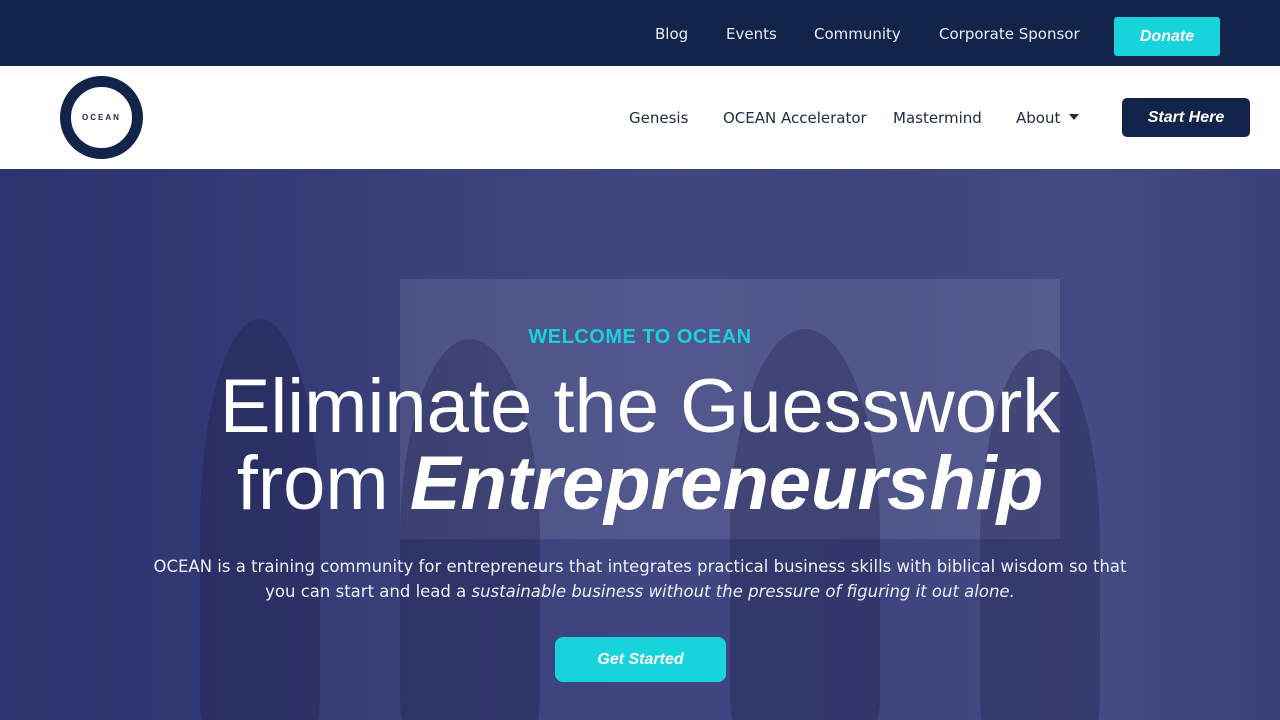  Describe the element at coordinates (937, 118) in the screenshot. I see `nav-mastermind: Mastermind` at that location.